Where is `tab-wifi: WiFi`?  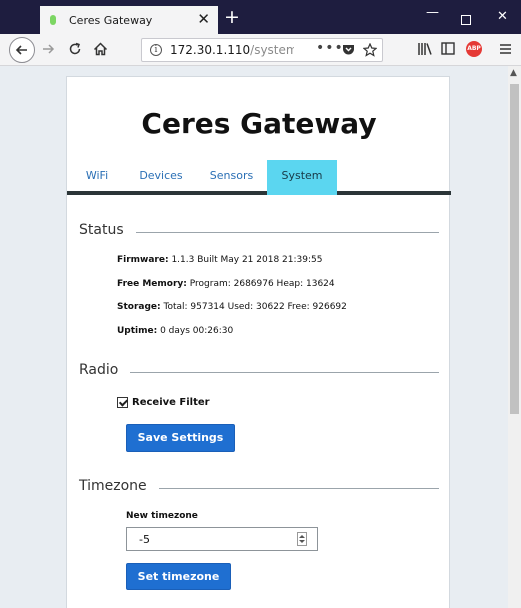
tab-wifi: WiFi is located at coordinates (97, 177).